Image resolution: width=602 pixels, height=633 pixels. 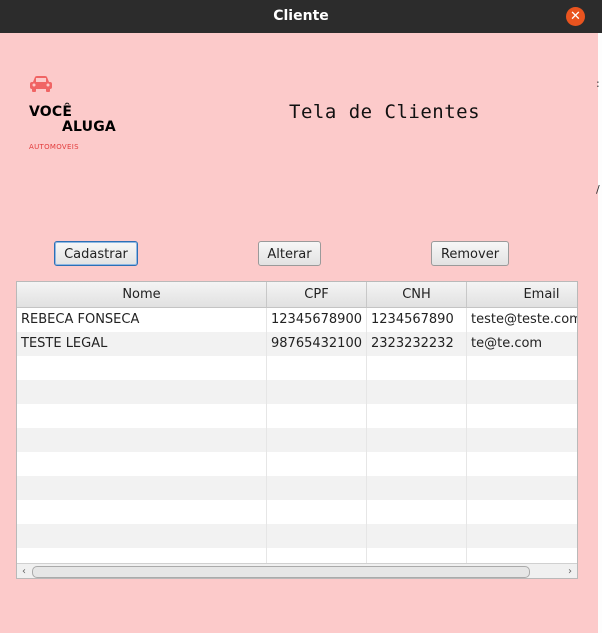 I want to click on cell-email: te@te.com, so click(x=522, y=344).